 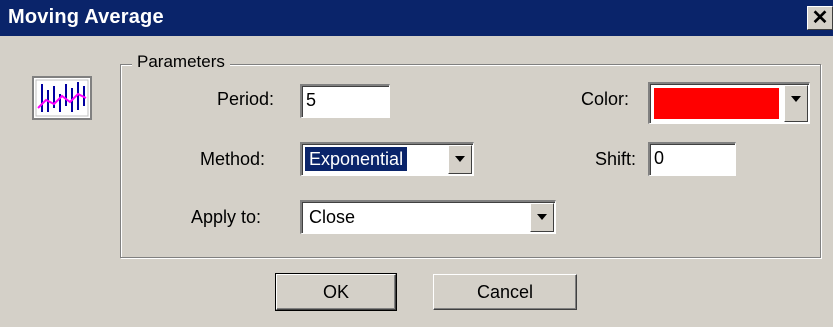 What do you see at coordinates (416, 18) in the screenshot?
I see `title-bar: Moving Average ✕` at bounding box center [416, 18].